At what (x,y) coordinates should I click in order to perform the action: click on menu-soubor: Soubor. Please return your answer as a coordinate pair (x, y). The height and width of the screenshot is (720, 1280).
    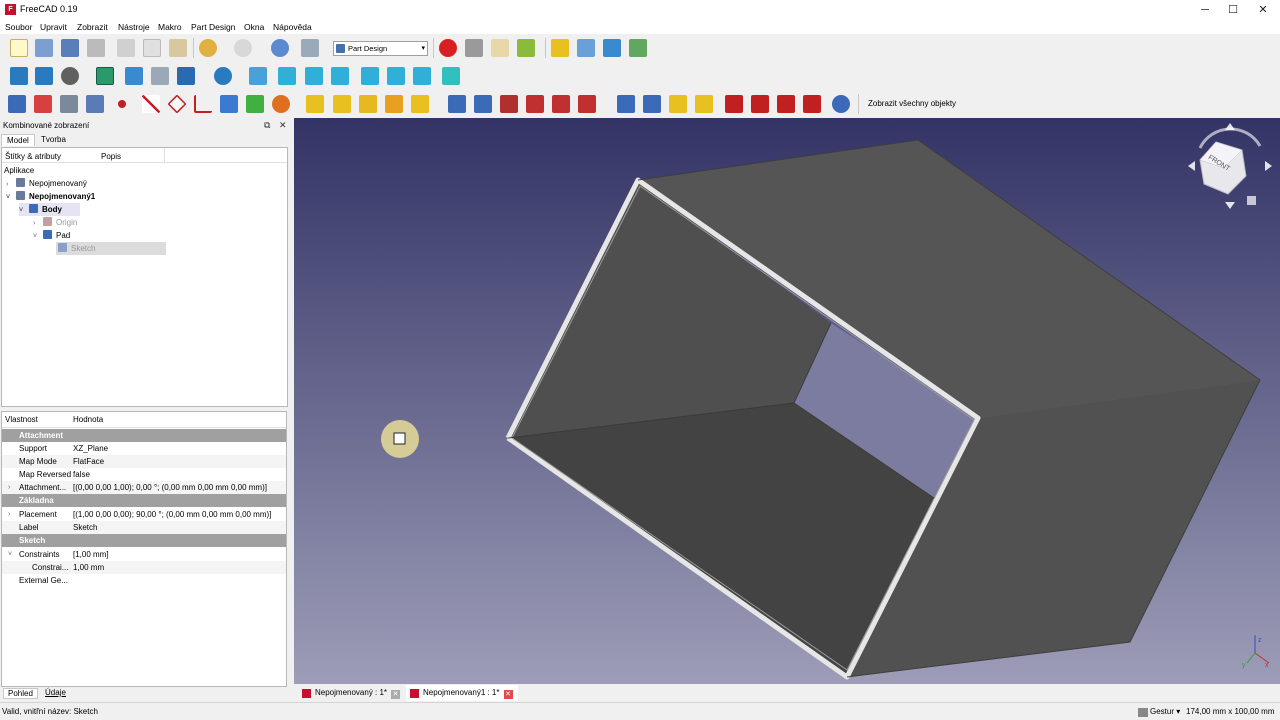
    Looking at the image, I should click on (18, 27).